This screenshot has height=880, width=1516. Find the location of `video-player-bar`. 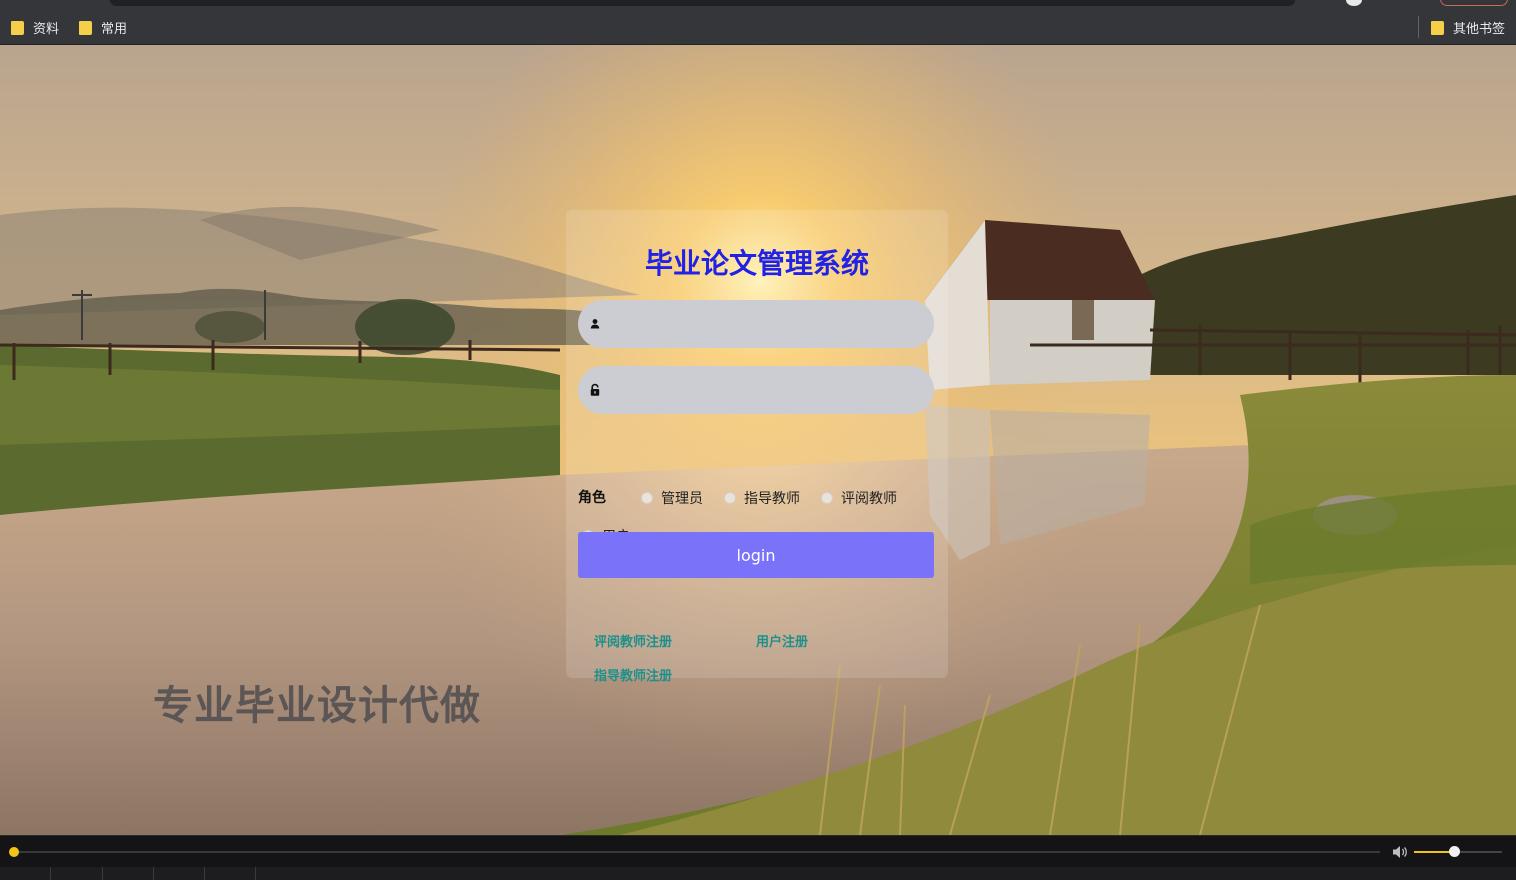

video-player-bar is located at coordinates (758, 857).